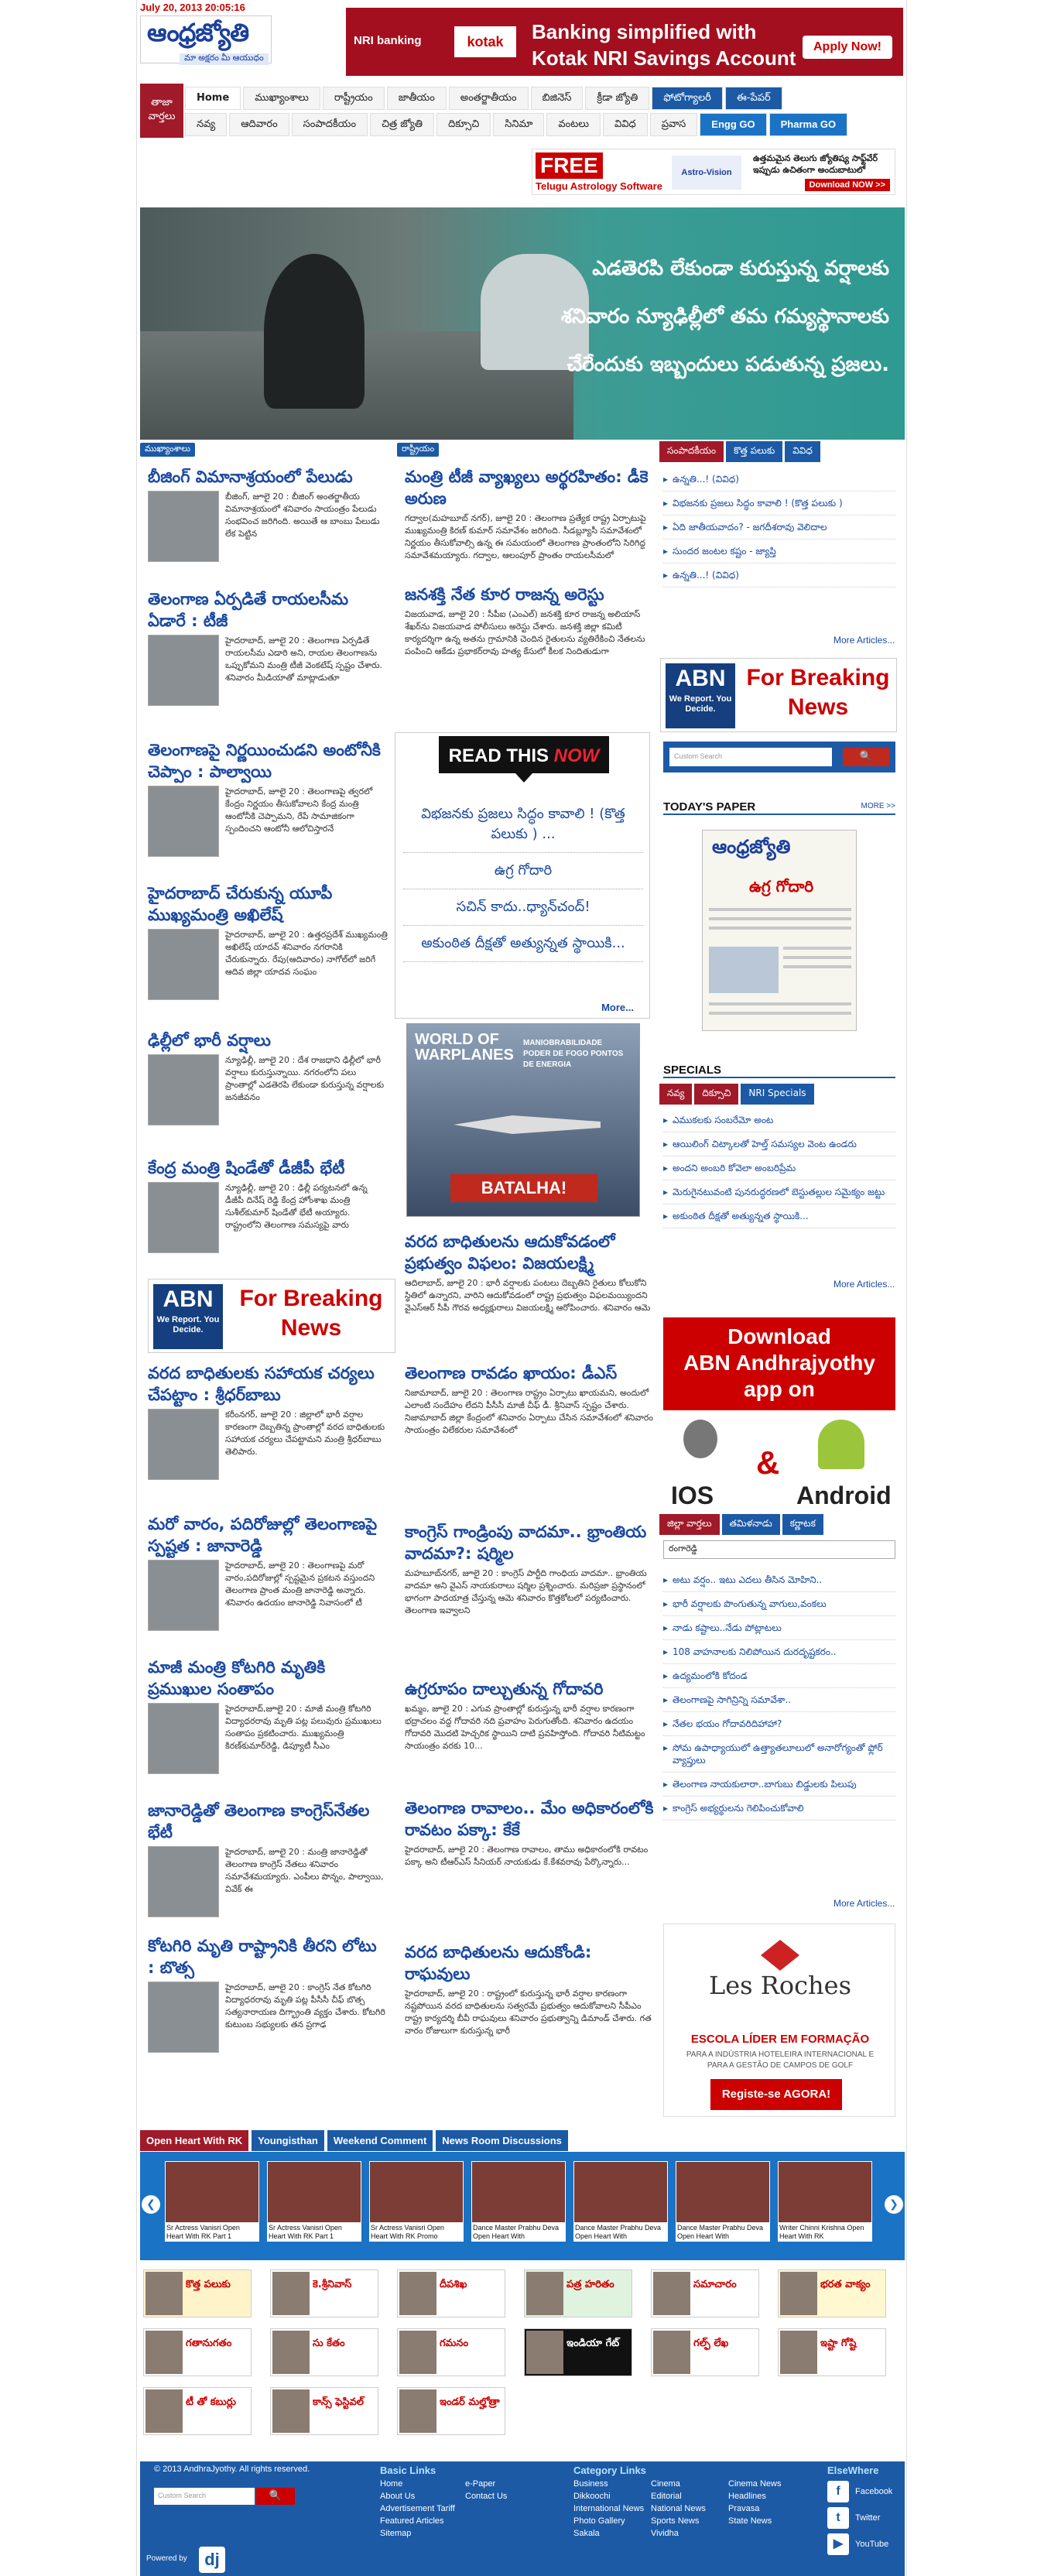 The height and width of the screenshot is (2576, 1044). What do you see at coordinates (832, 2293) in the screenshot?
I see `columnist-badge: భరత వాక్యం` at bounding box center [832, 2293].